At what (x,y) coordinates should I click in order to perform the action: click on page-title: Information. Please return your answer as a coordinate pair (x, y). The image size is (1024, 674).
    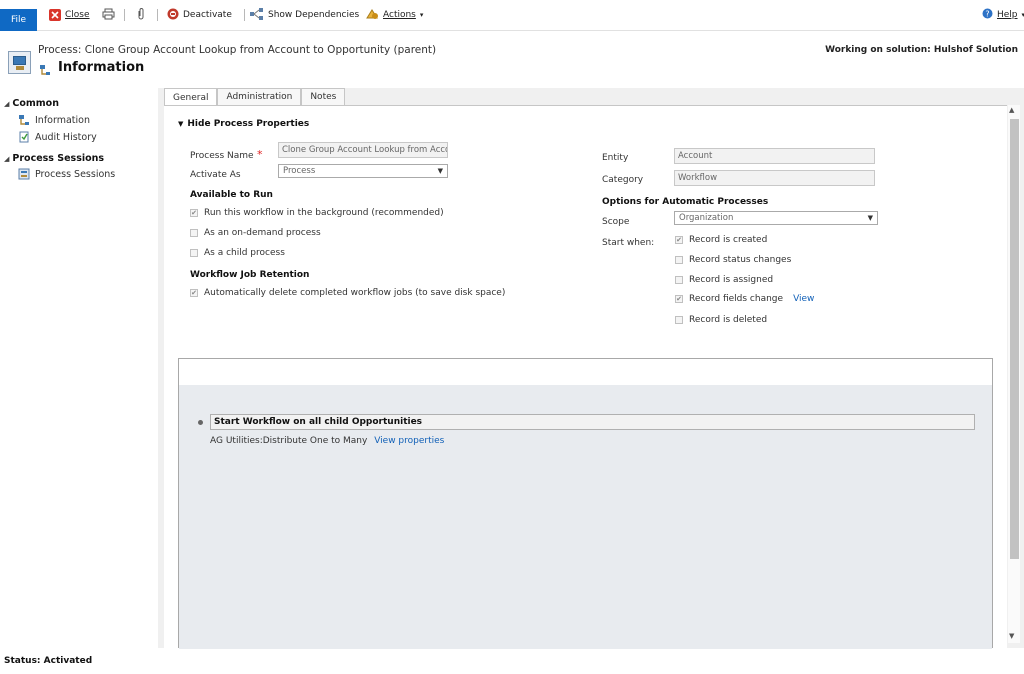
    Looking at the image, I should click on (101, 67).